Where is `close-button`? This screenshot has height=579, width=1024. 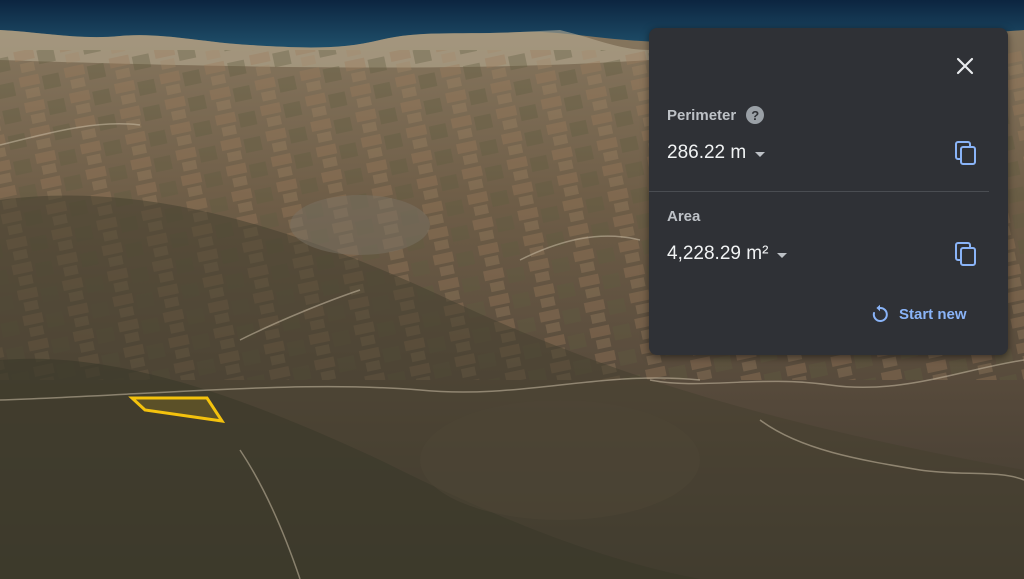
close-button is located at coordinates (965, 66).